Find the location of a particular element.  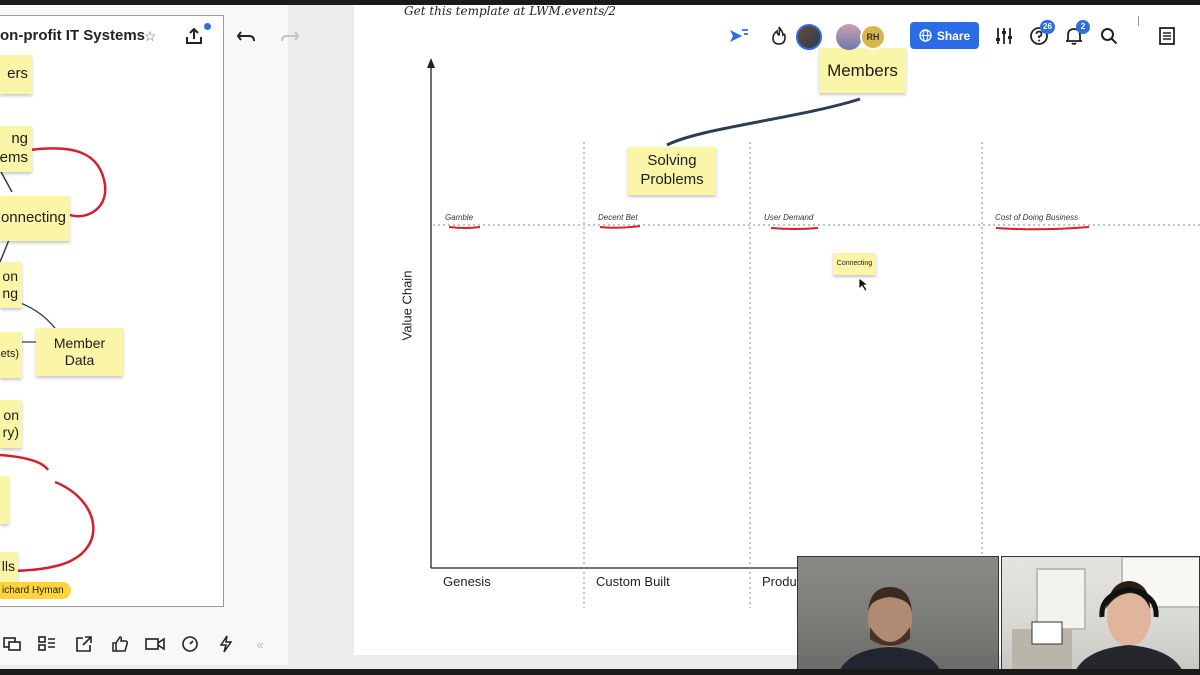

send-reactions-icon is located at coordinates (739, 36).